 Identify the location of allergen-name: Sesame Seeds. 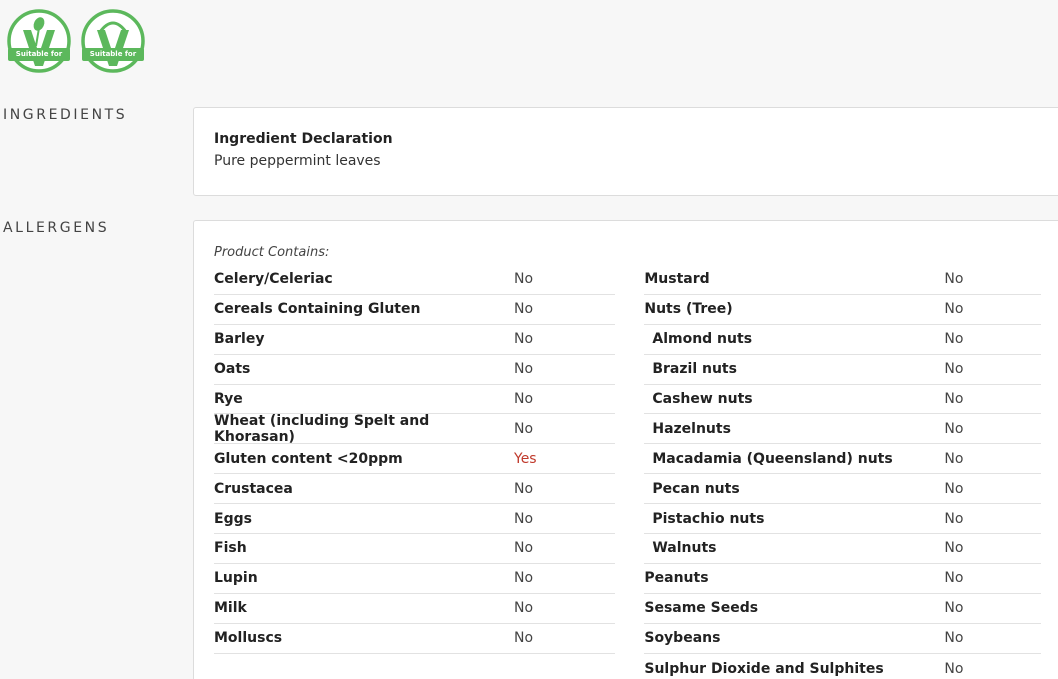
(701, 608).